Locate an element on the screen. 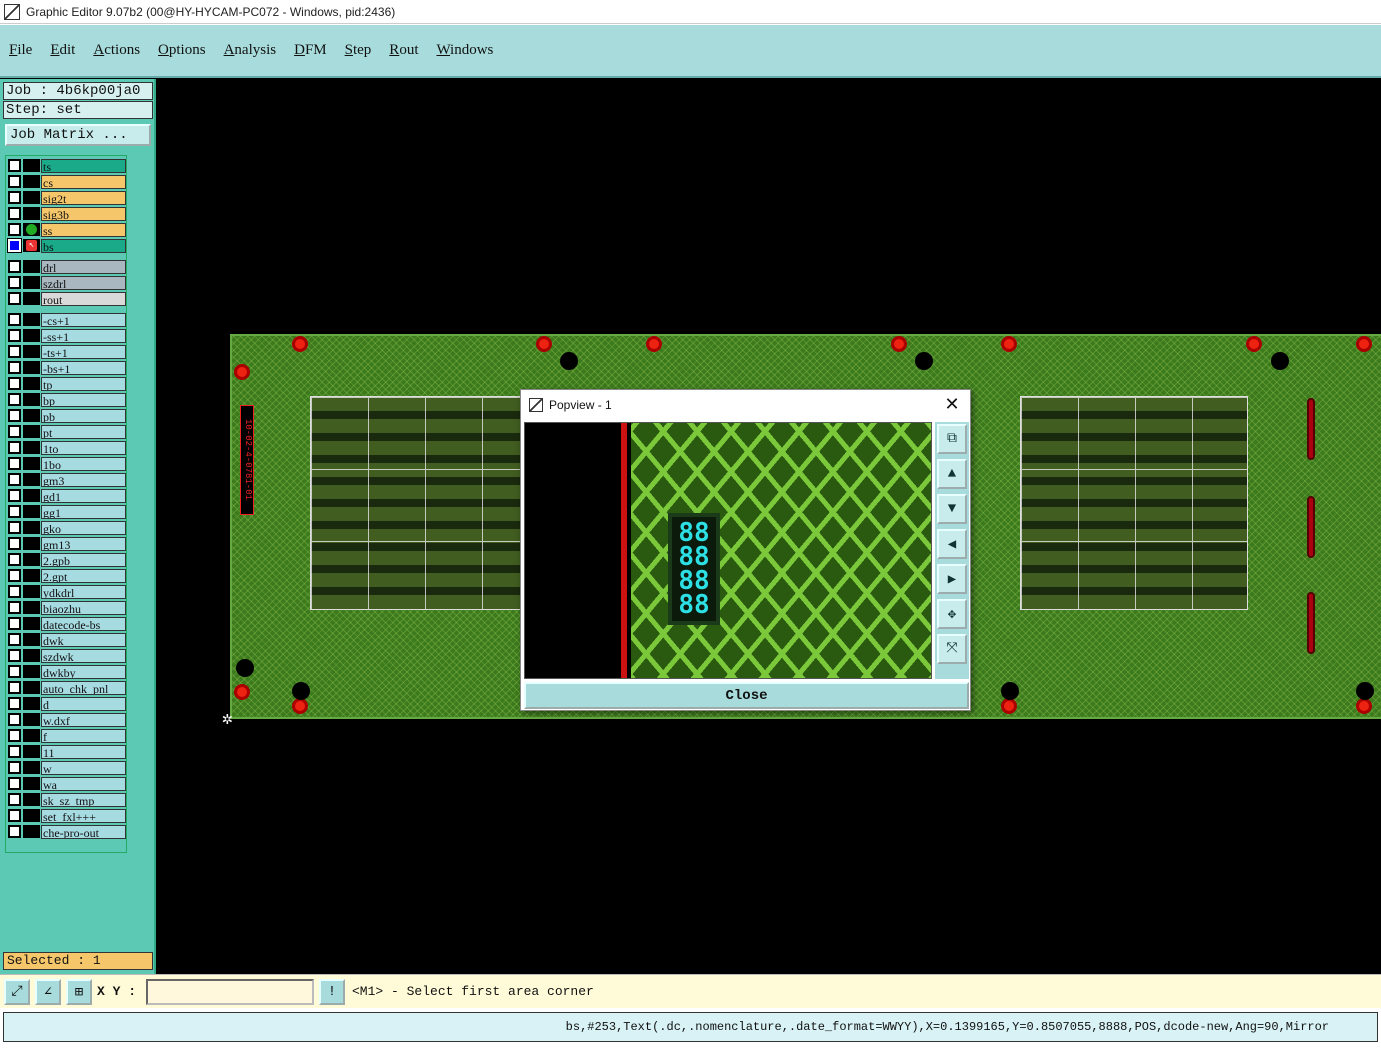 This screenshot has height=1048, width=1381. pan-right-icon: ▶ is located at coordinates (952, 579).